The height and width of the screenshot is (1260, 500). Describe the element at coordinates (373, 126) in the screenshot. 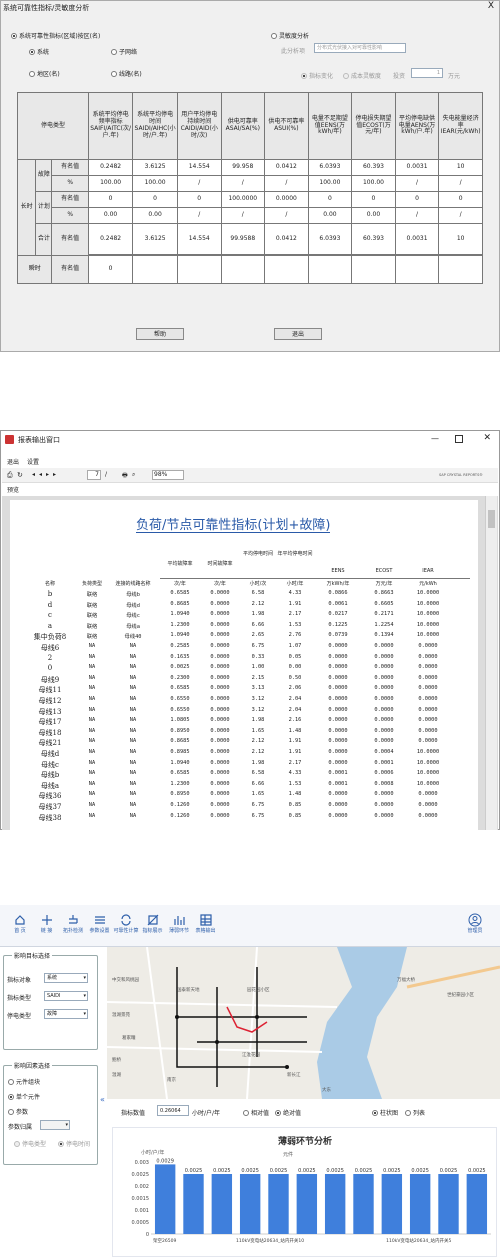

I see `header-ecost: 停电损失期望值ECOST(万元/年)` at that location.